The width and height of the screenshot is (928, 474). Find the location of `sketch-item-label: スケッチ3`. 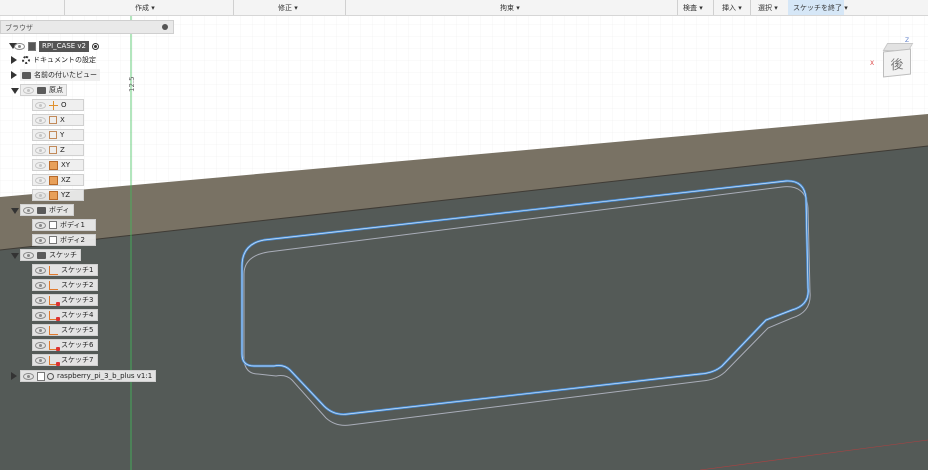

sketch-item-label: スケッチ3 is located at coordinates (77, 300).